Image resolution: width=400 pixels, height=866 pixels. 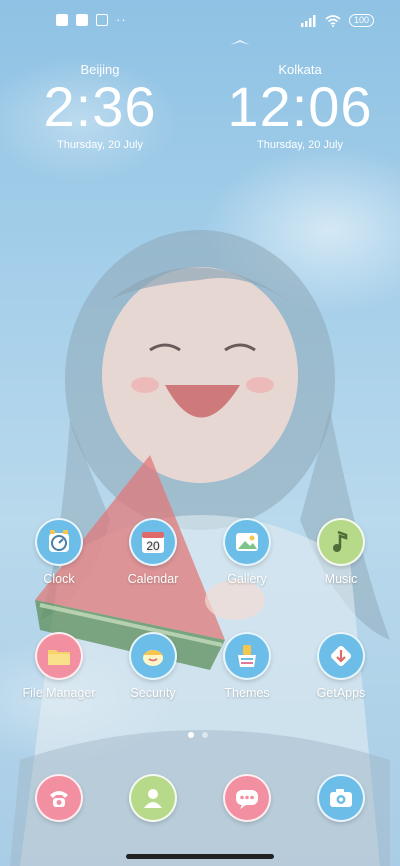 What do you see at coordinates (341, 693) in the screenshot?
I see `app-label: GetApps` at bounding box center [341, 693].